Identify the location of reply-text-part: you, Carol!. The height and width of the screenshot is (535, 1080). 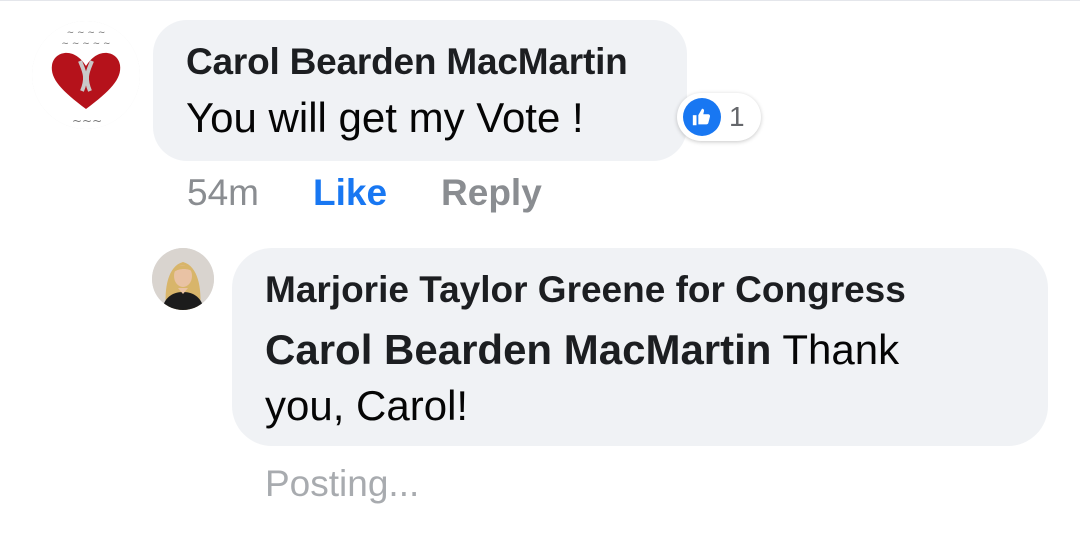
(367, 405).